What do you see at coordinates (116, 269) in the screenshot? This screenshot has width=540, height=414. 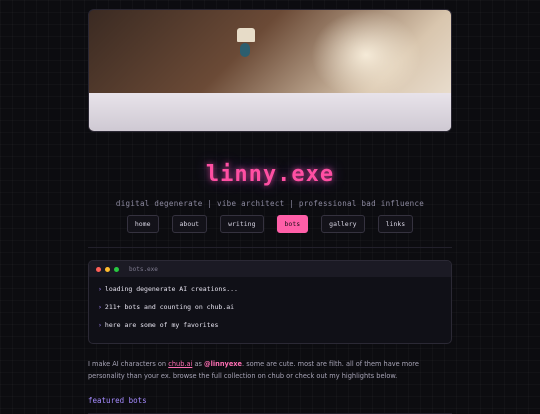 I see `maximize-dot-icon` at bounding box center [116, 269].